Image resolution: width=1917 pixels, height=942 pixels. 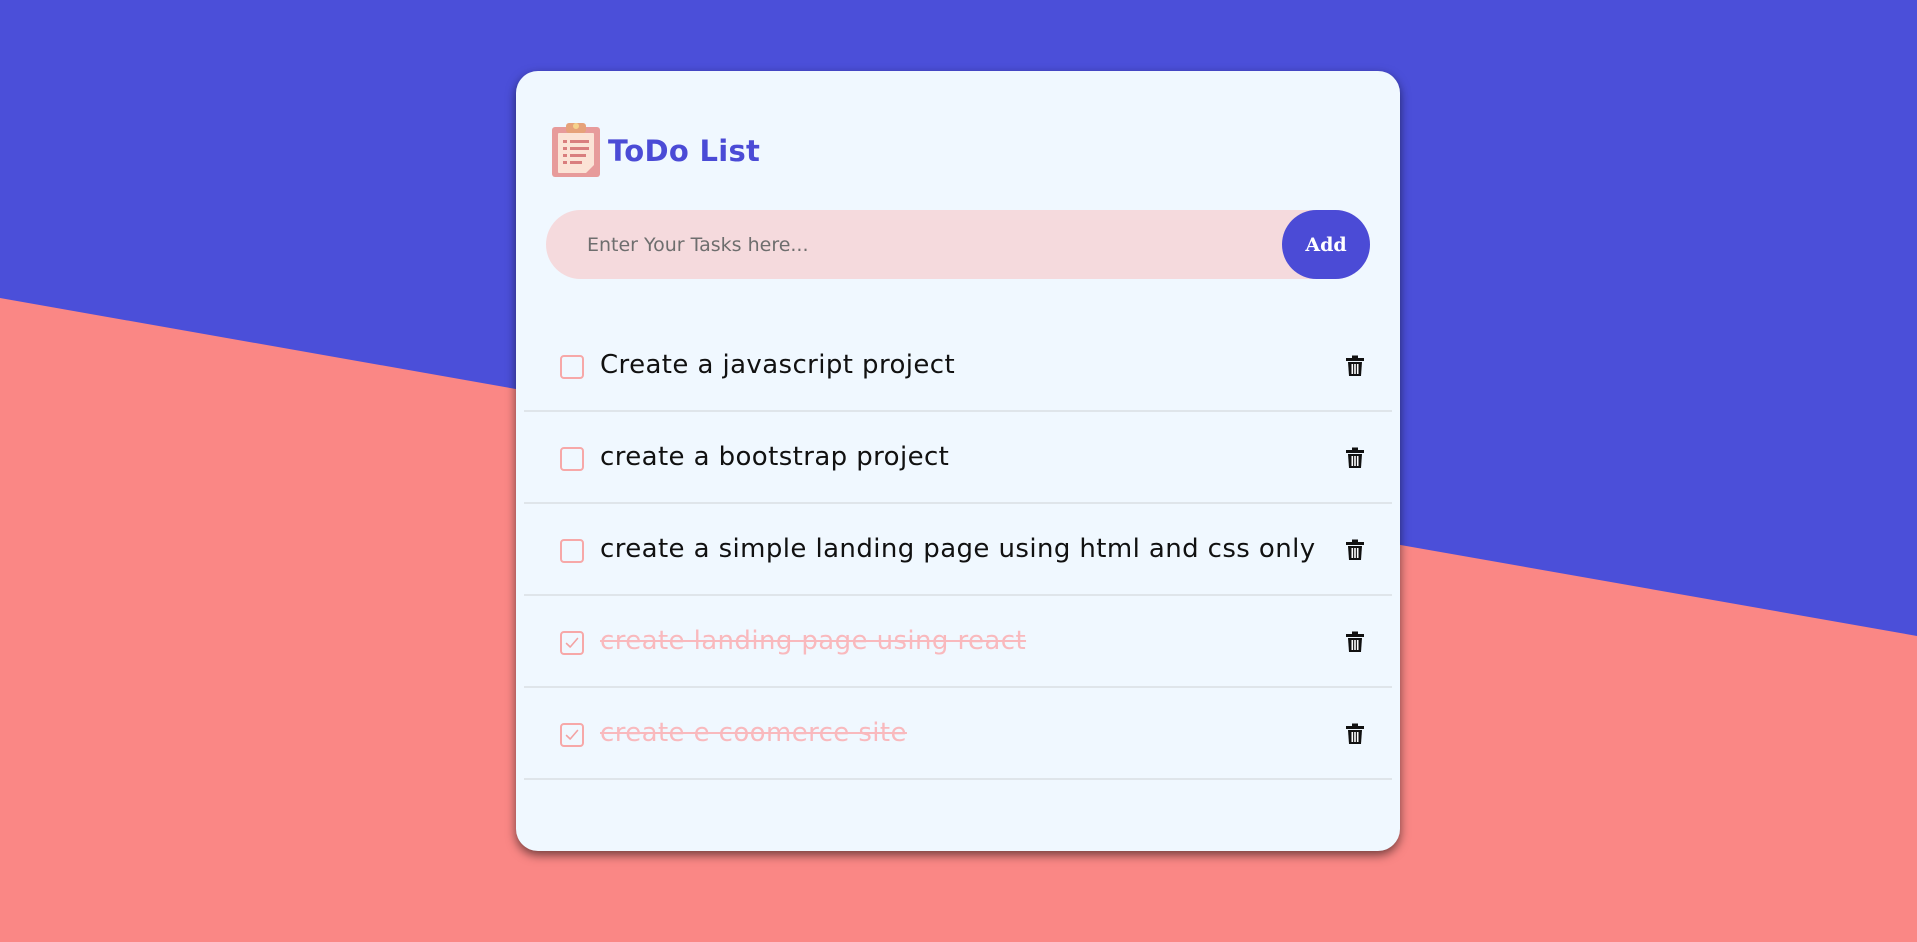 What do you see at coordinates (777, 365) in the screenshot?
I see `task-text: Create a javascript project` at bounding box center [777, 365].